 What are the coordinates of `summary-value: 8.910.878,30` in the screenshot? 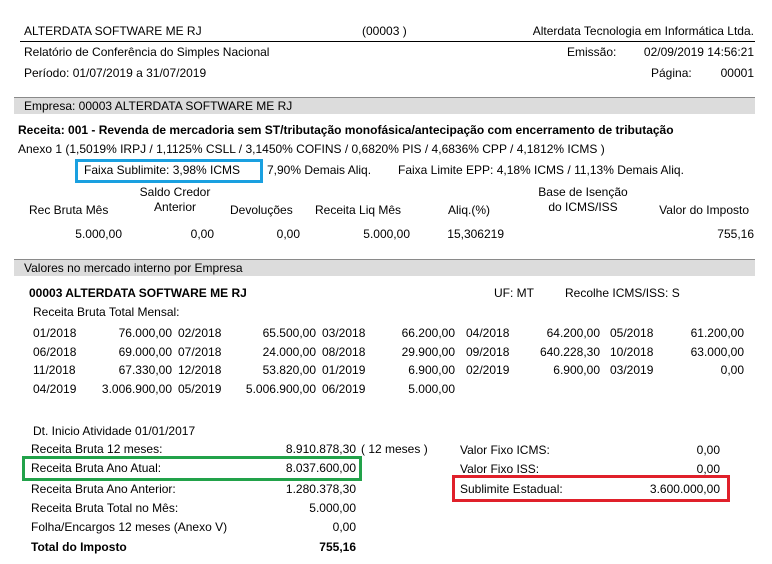 It's located at (320, 449).